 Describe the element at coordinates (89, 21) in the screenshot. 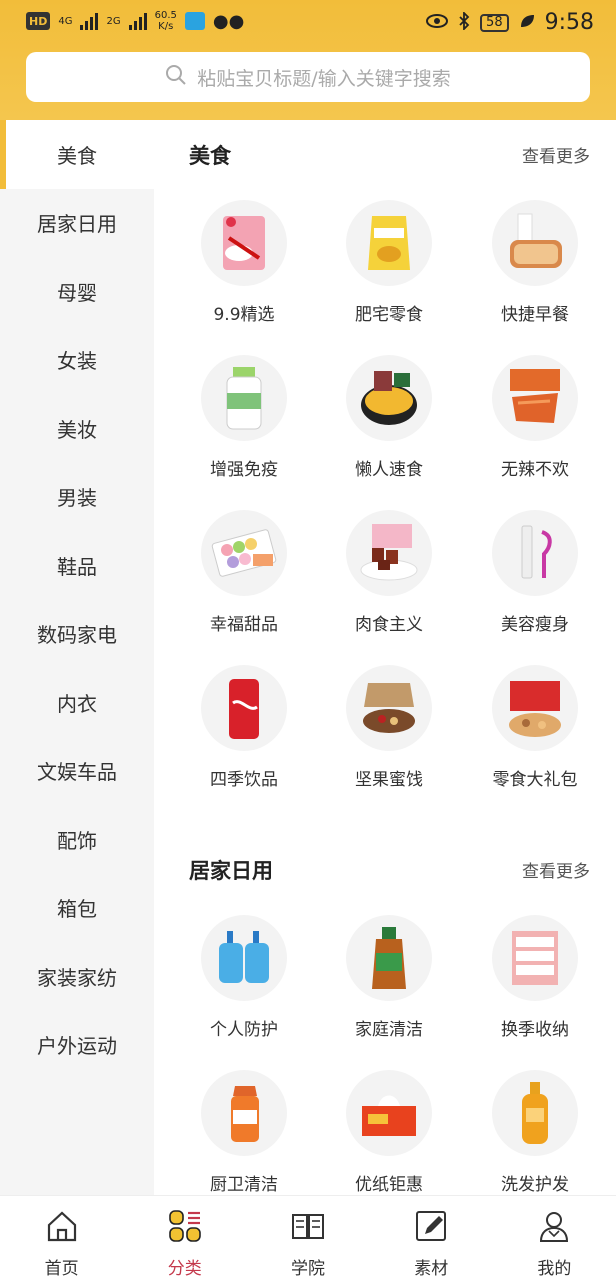

I see `signal-icon` at that location.